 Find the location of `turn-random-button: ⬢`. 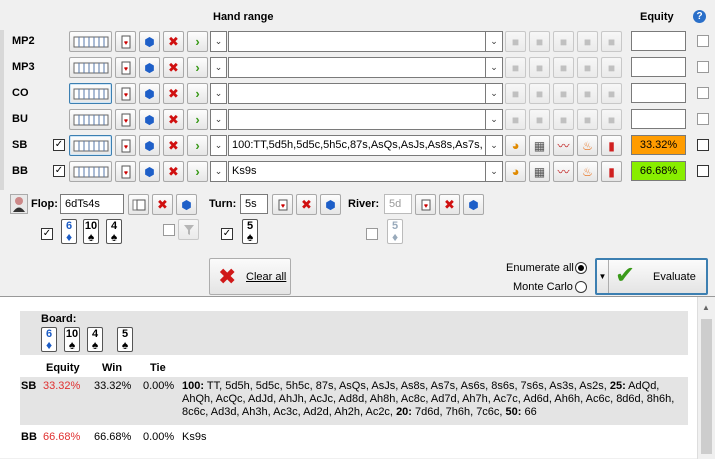

turn-random-button: ⬢ is located at coordinates (330, 204).